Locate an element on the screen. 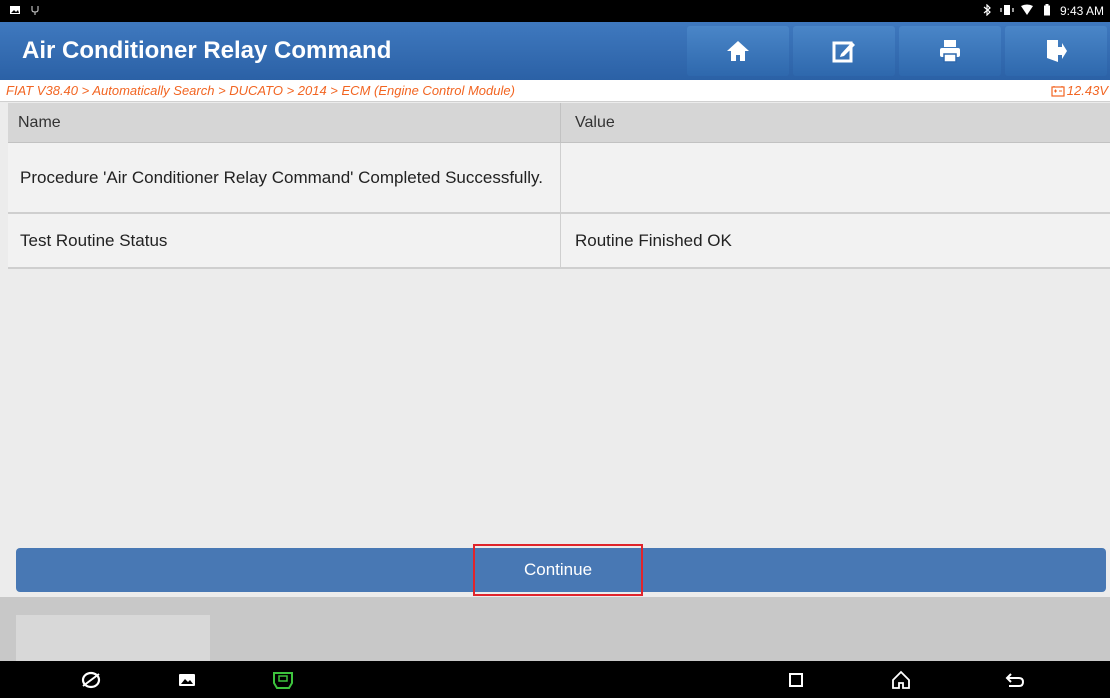  home-icon is located at coordinates (738, 51).